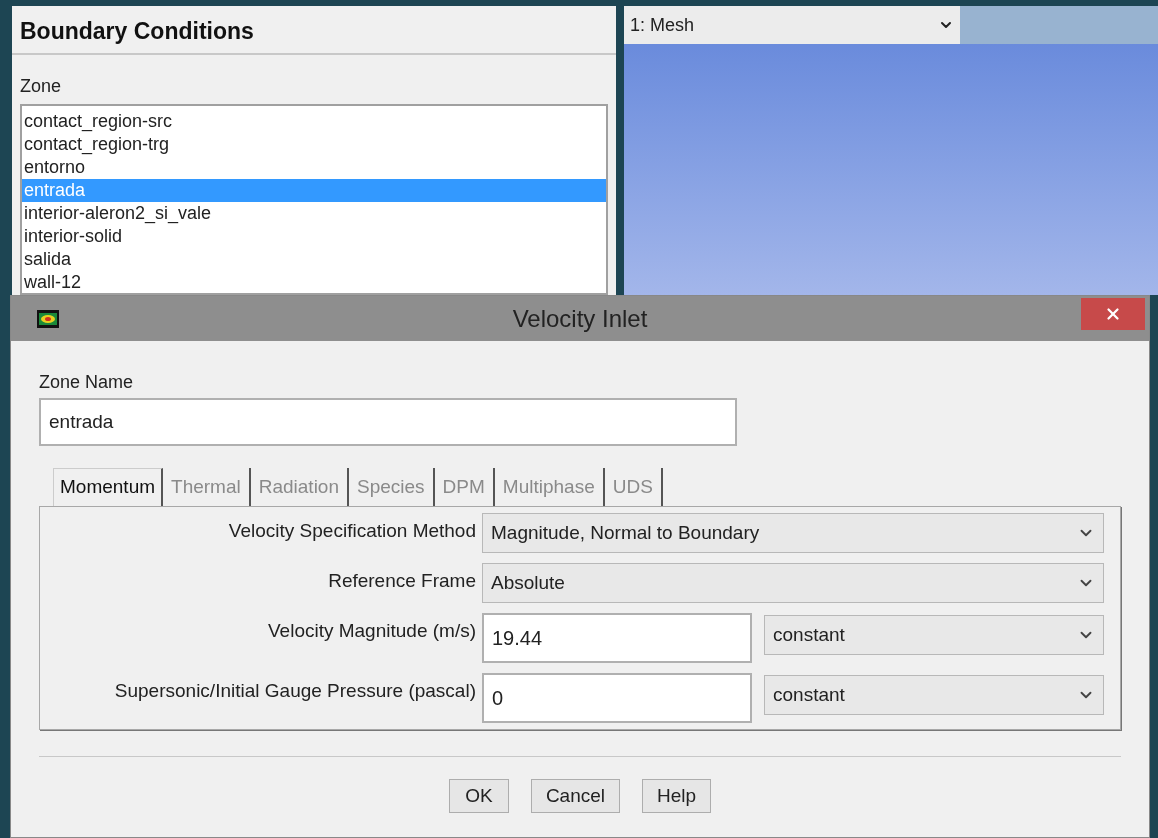 Image resolution: width=1158 pixels, height=838 pixels. Describe the element at coordinates (371, 631) in the screenshot. I see `field-label: Velocity Magnitude (m/s)` at that location.